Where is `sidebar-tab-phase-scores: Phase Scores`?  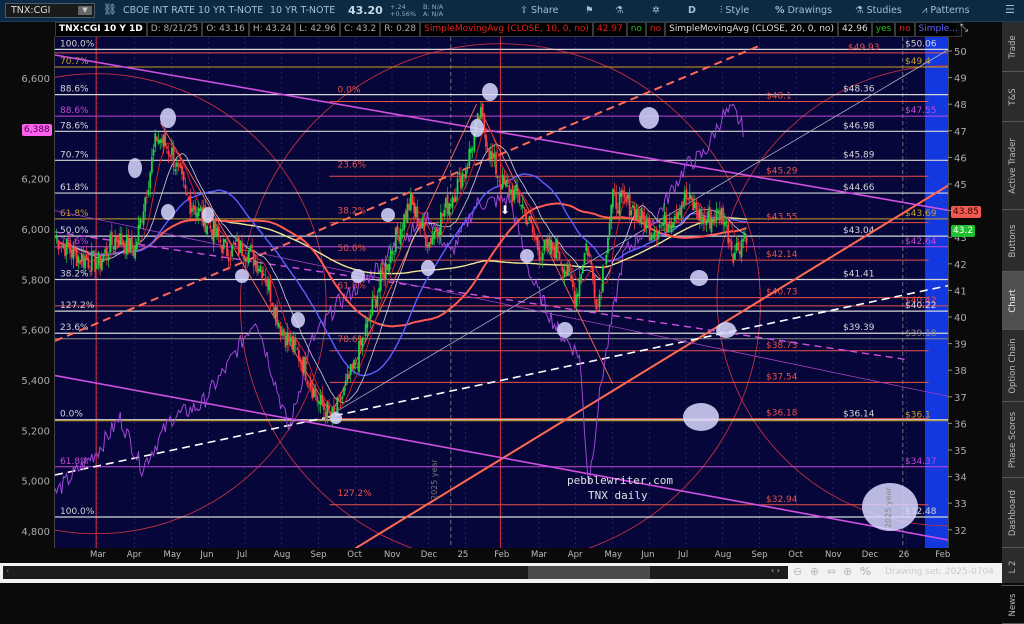
sidebar-tab-phase-scores: Phase Scores is located at coordinates (1013, 440).